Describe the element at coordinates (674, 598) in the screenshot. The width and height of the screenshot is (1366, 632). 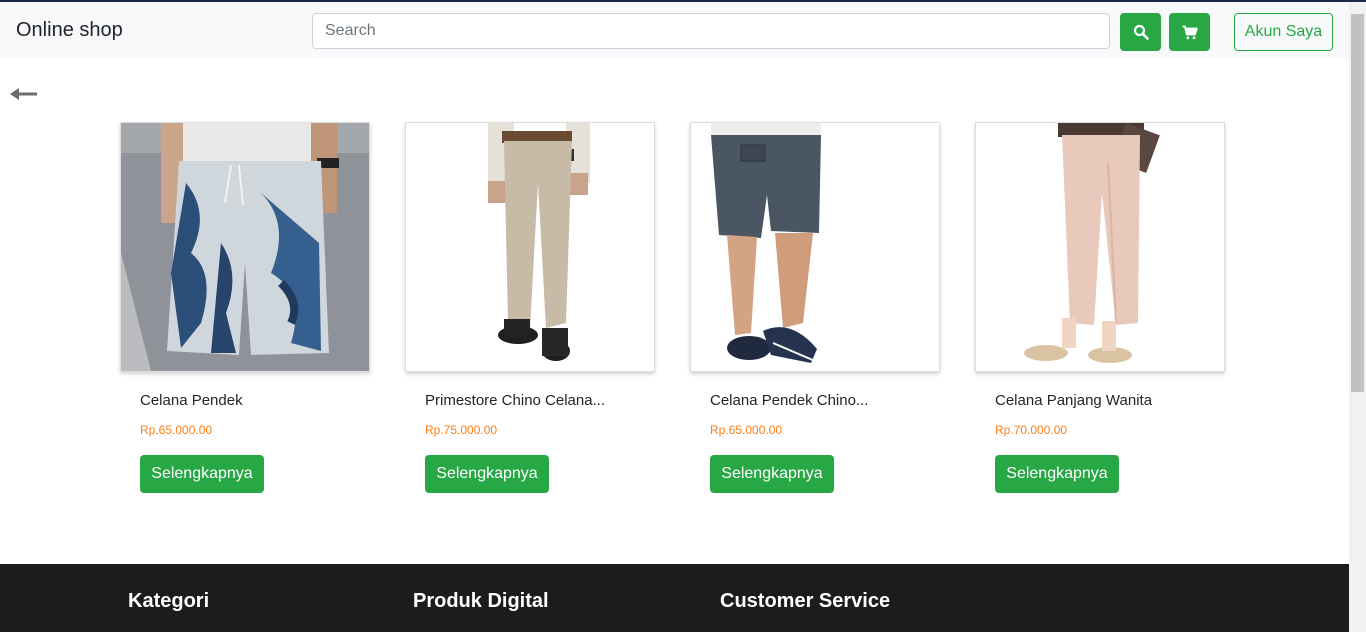
I see `footer: Kategori Produk Digital Customer Service` at that location.